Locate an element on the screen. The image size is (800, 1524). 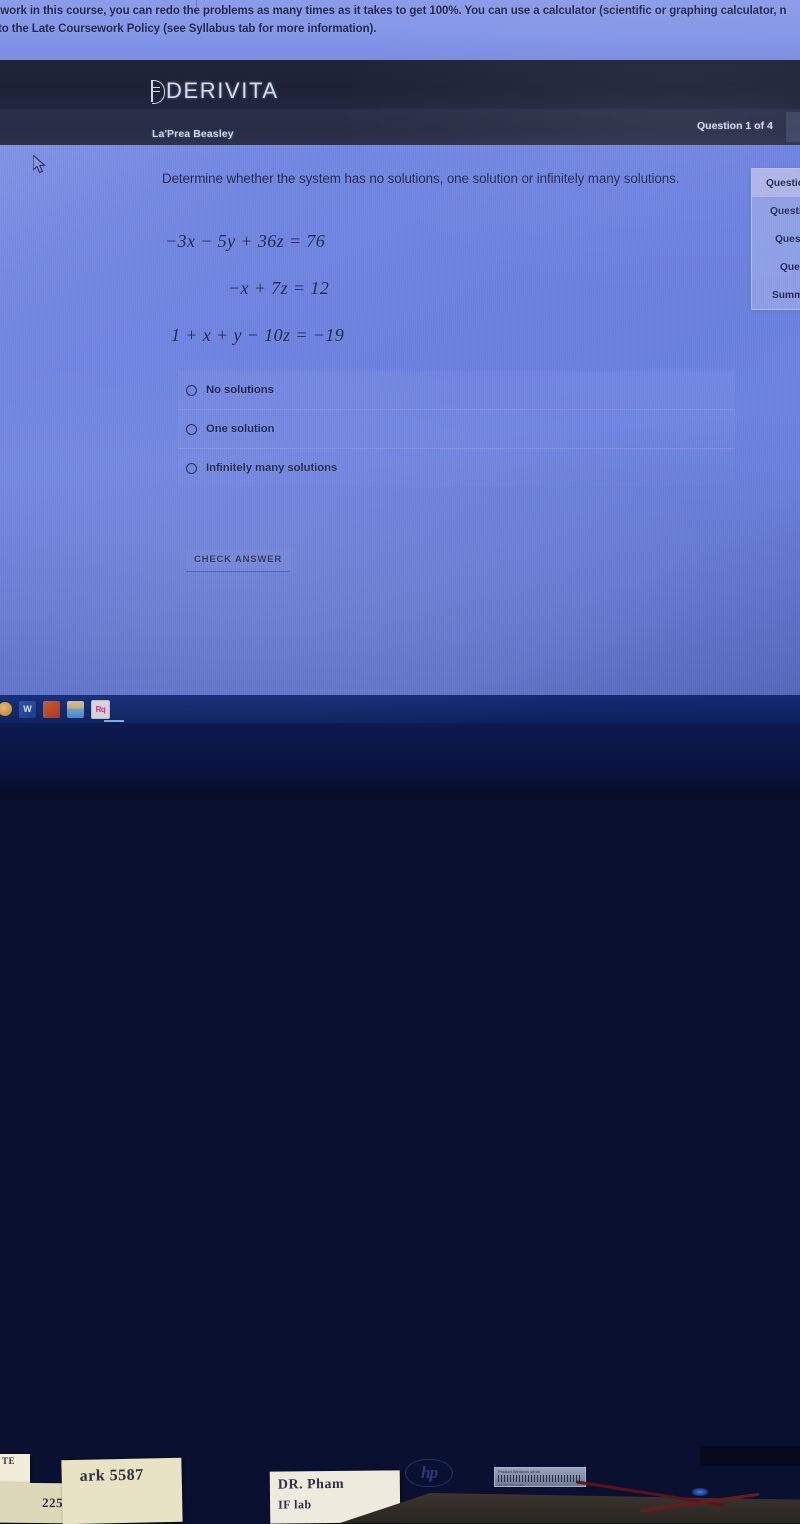
mouse-cursor-icon is located at coordinates (39, 164).